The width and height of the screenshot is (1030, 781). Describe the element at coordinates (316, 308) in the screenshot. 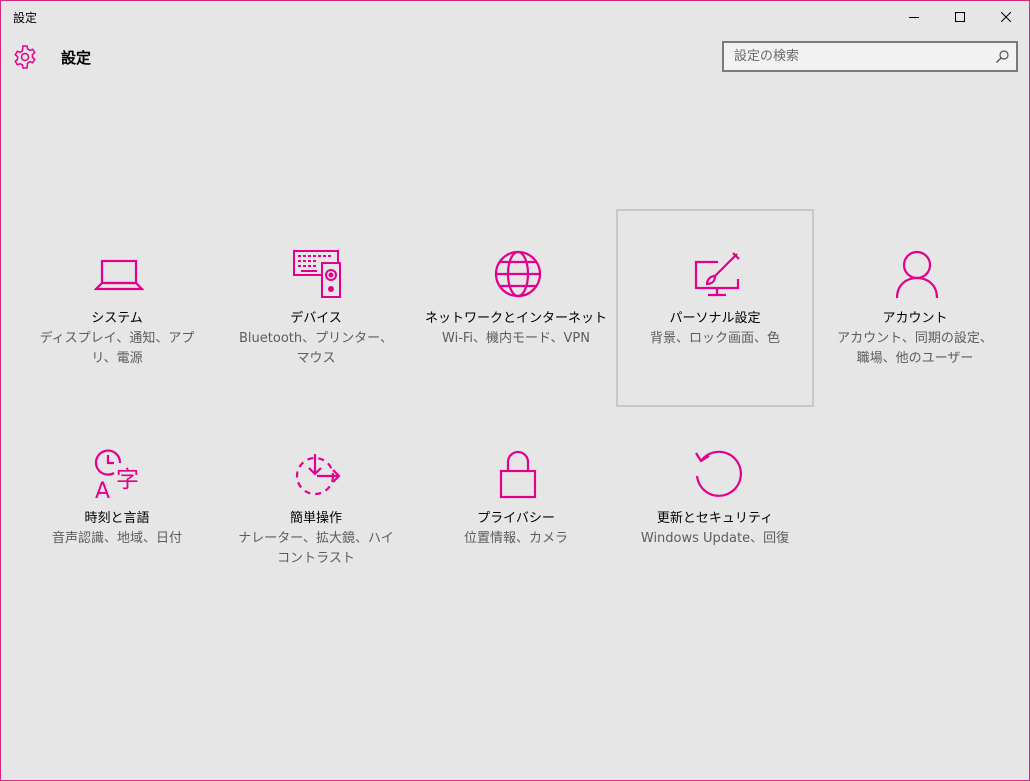

I see `tile-devices: デバイス Bluetooth、プリンター、マウス` at that location.